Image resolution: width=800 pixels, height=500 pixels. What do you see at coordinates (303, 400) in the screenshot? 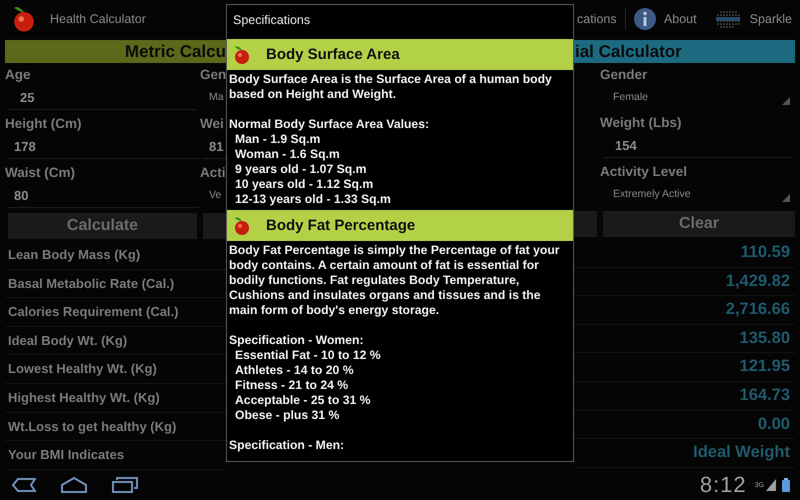
I see `list-item: Acceptable - 25 to 31 %` at bounding box center [303, 400].